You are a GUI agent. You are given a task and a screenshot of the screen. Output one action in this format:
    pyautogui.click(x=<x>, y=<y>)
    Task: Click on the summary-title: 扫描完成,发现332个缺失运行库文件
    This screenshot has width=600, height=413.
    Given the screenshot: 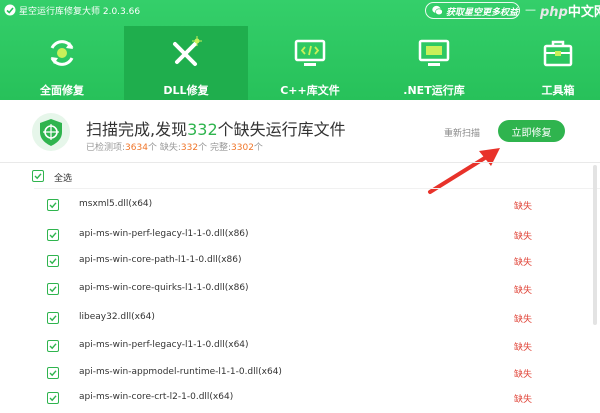 What is the action you would take?
    pyautogui.click(x=216, y=128)
    